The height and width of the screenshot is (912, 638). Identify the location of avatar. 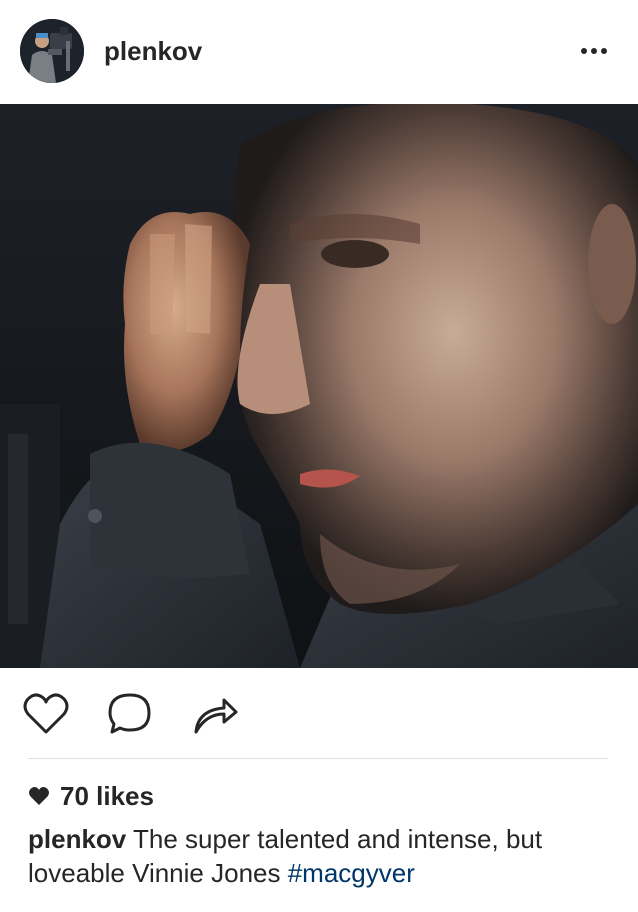
(52, 51).